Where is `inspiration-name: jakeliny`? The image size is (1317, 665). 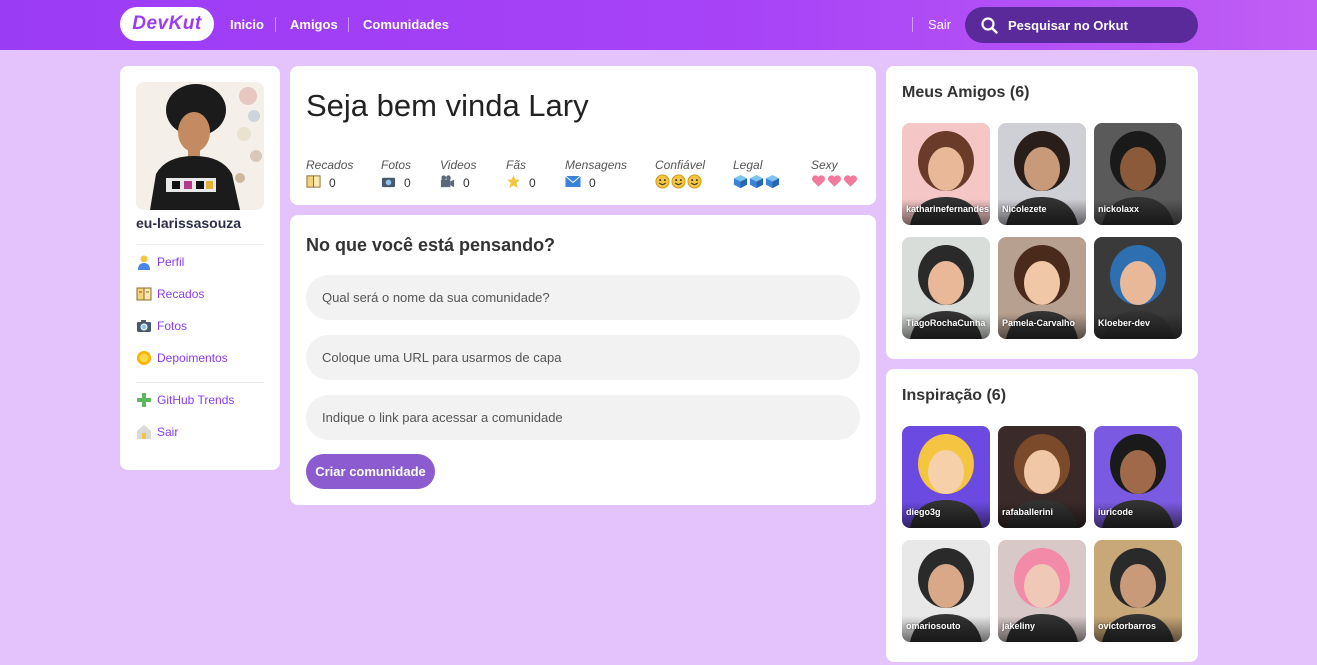
inspiration-name: jakeliny is located at coordinates (1019, 626).